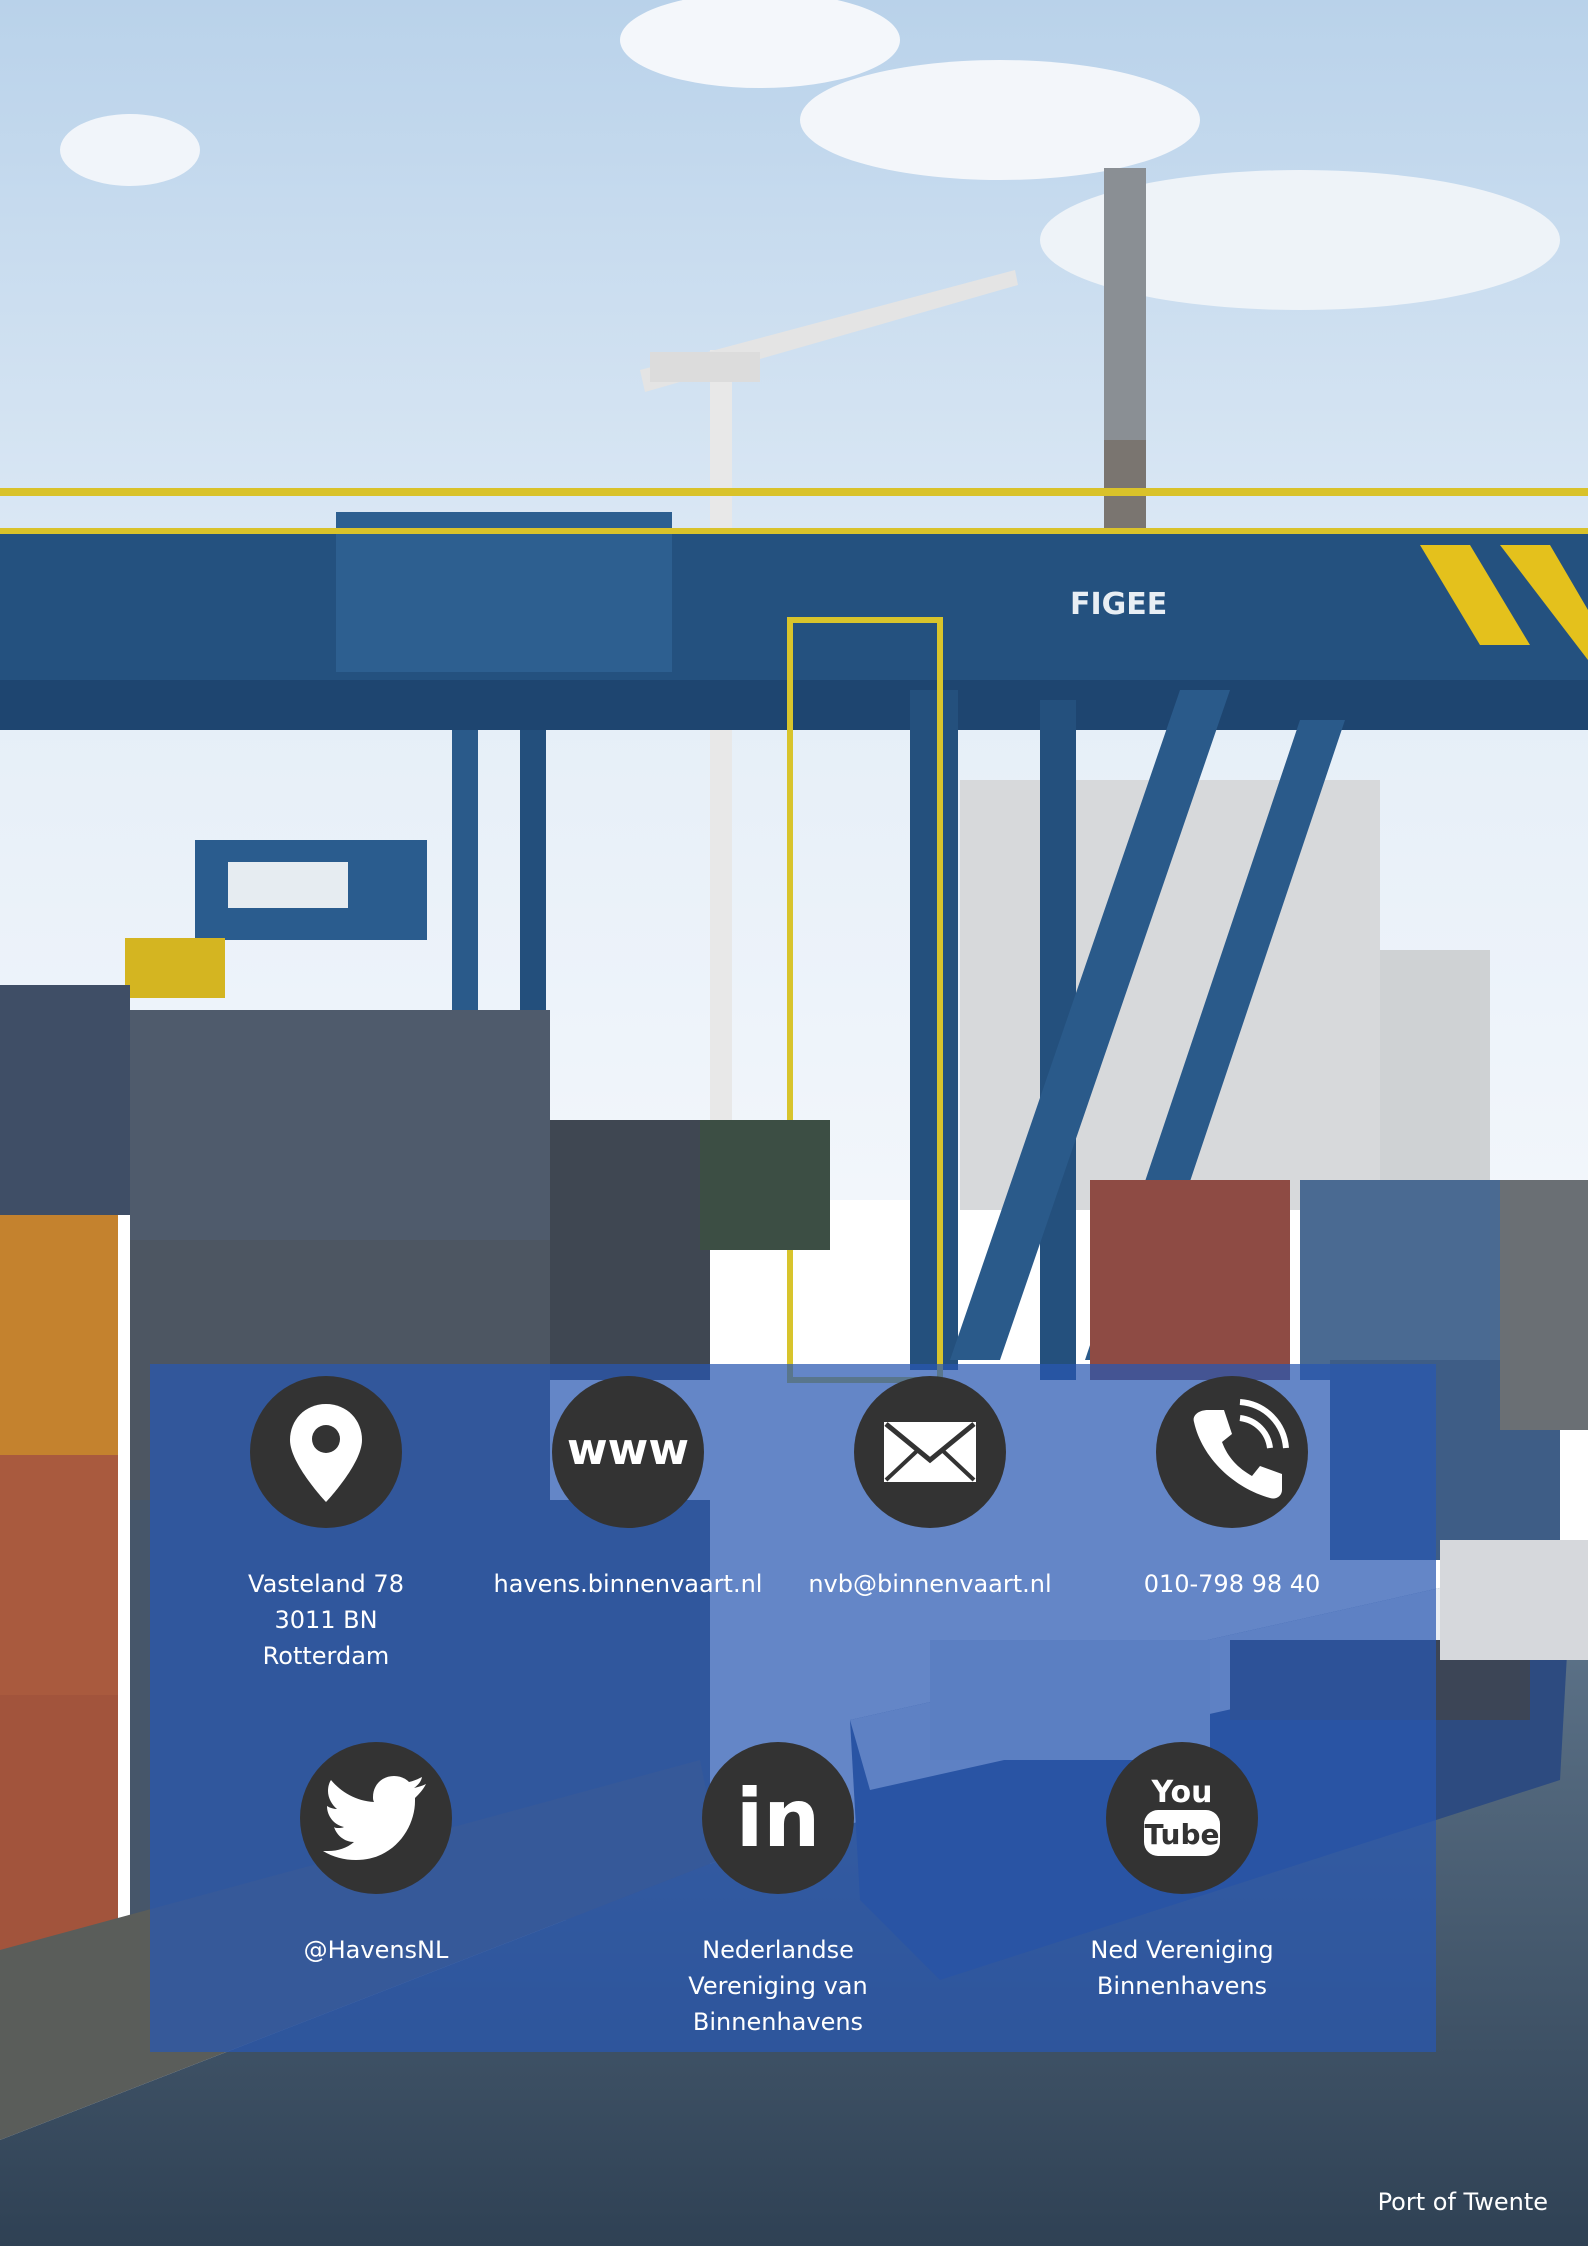 The width and height of the screenshot is (1588, 2246). What do you see at coordinates (1232, 1452) in the screenshot?
I see `phone-icon` at bounding box center [1232, 1452].